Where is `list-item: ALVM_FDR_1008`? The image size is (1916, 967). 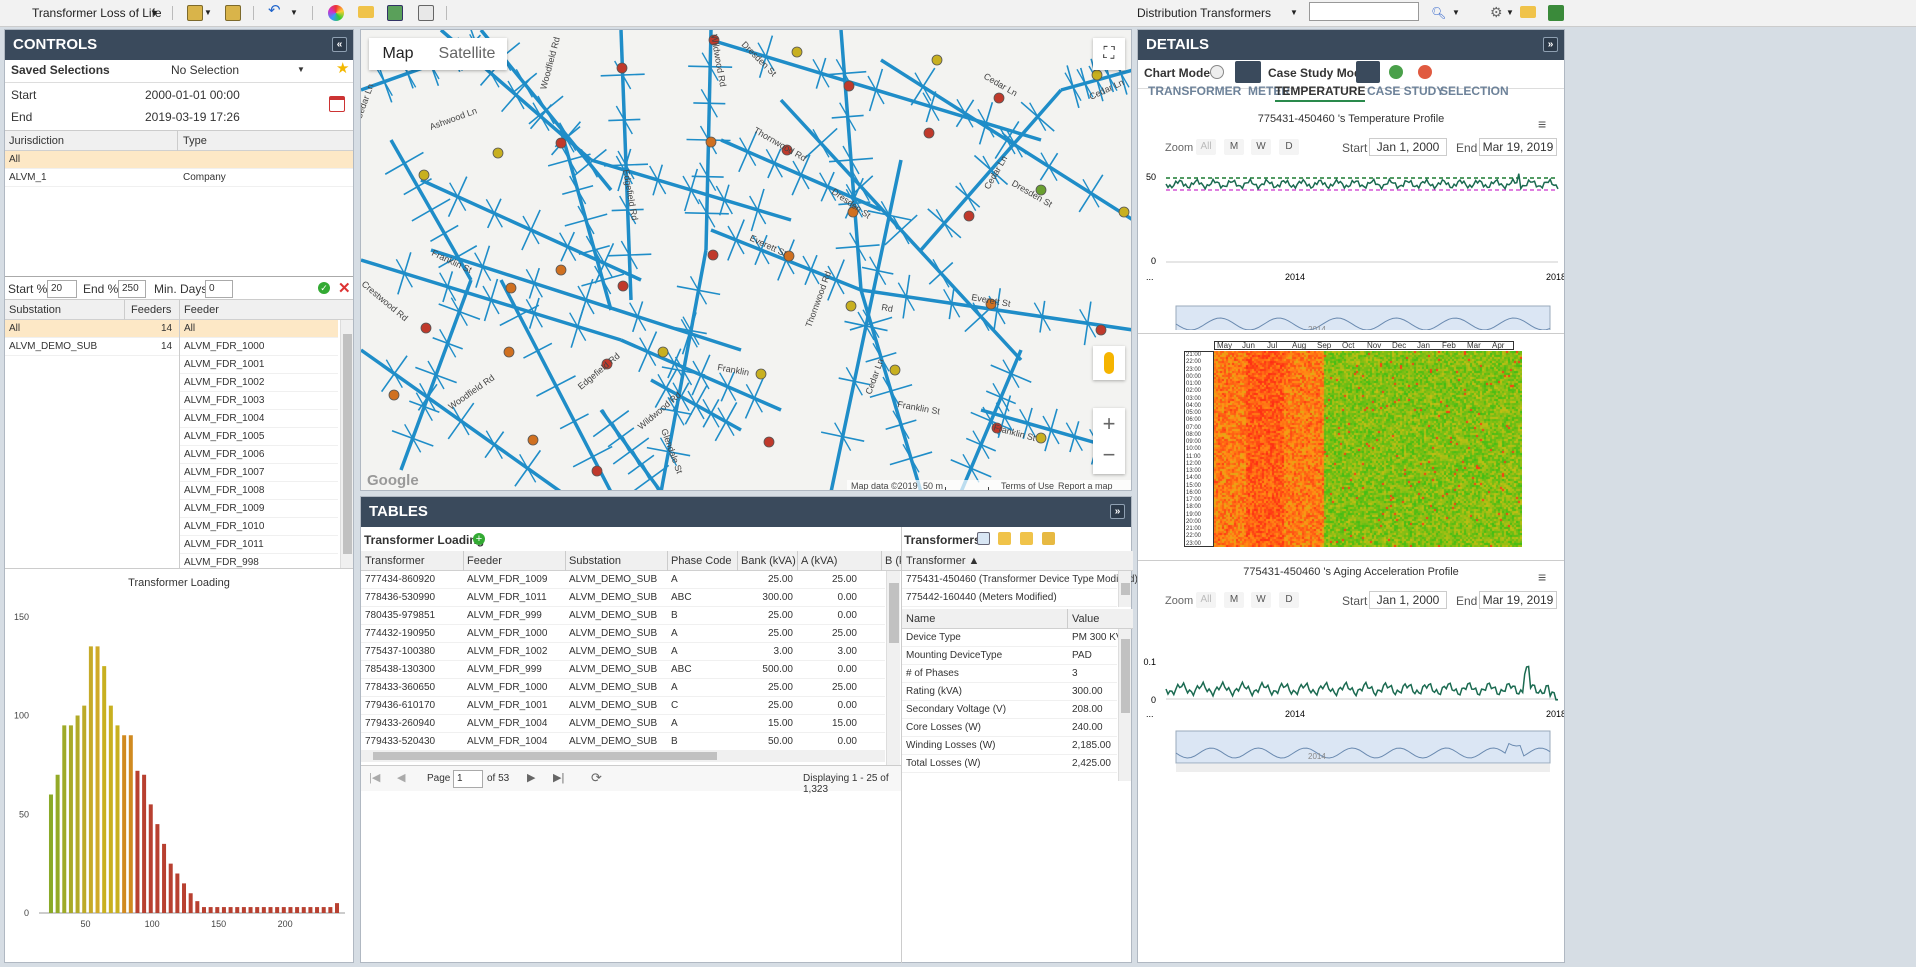 list-item: ALVM_FDR_1008 is located at coordinates (259, 491).